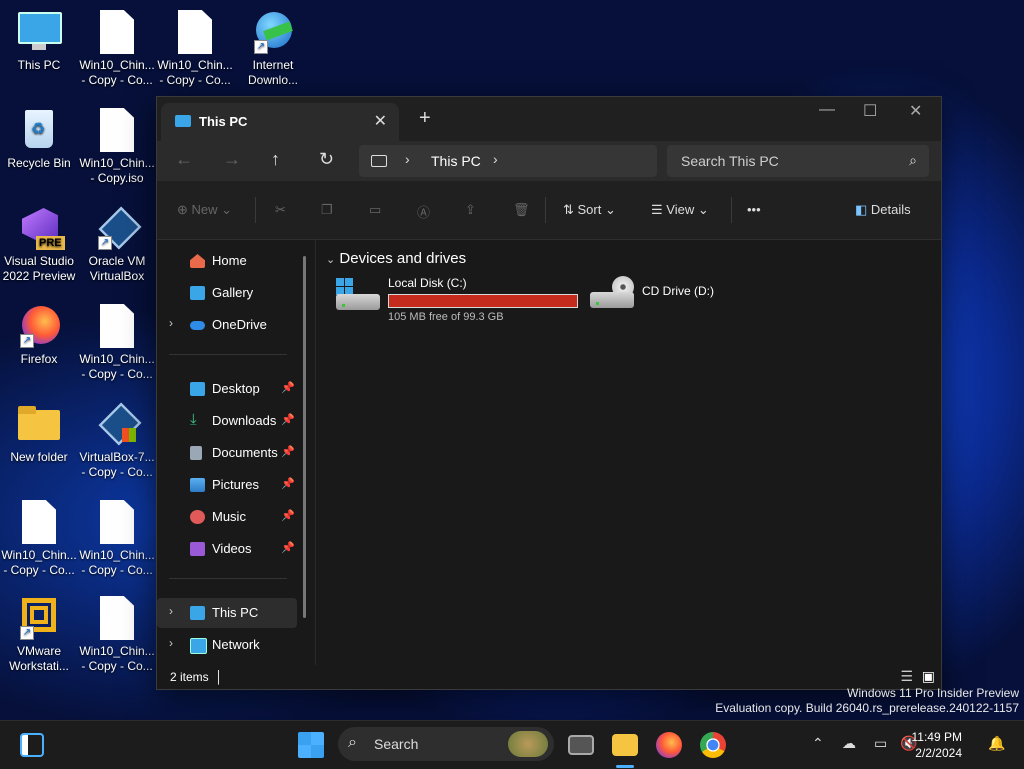 Image resolution: width=1024 pixels, height=769 pixels. Describe the element at coordinates (280, 210) in the screenshot. I see `cut-icon: ✂` at that location.